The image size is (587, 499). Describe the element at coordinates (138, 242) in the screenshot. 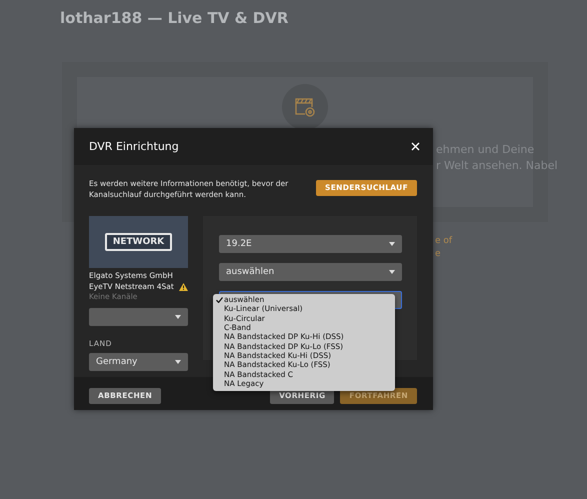

I see `network-badge: NETWORK` at that location.